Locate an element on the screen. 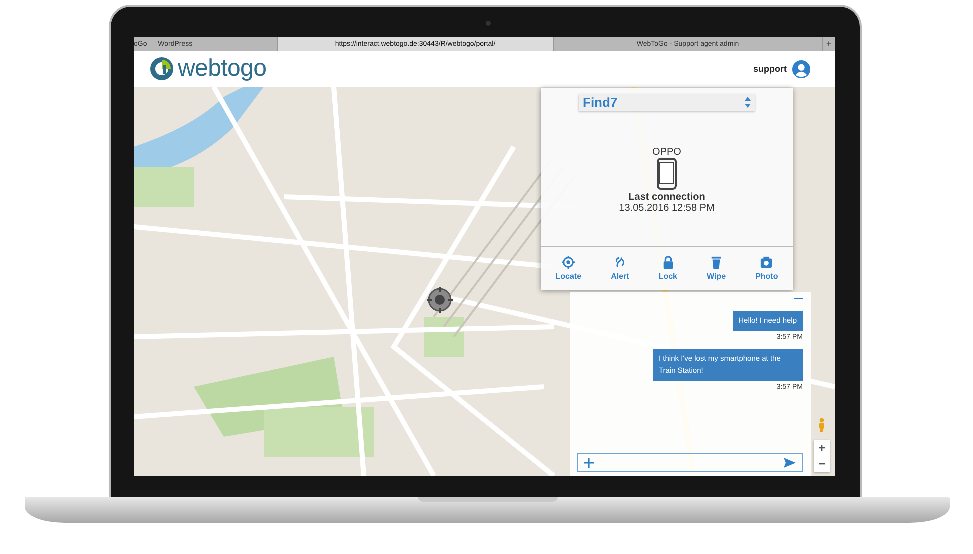 Image resolution: width=973 pixels, height=554 pixels. location-target-icon is located at coordinates (440, 300).